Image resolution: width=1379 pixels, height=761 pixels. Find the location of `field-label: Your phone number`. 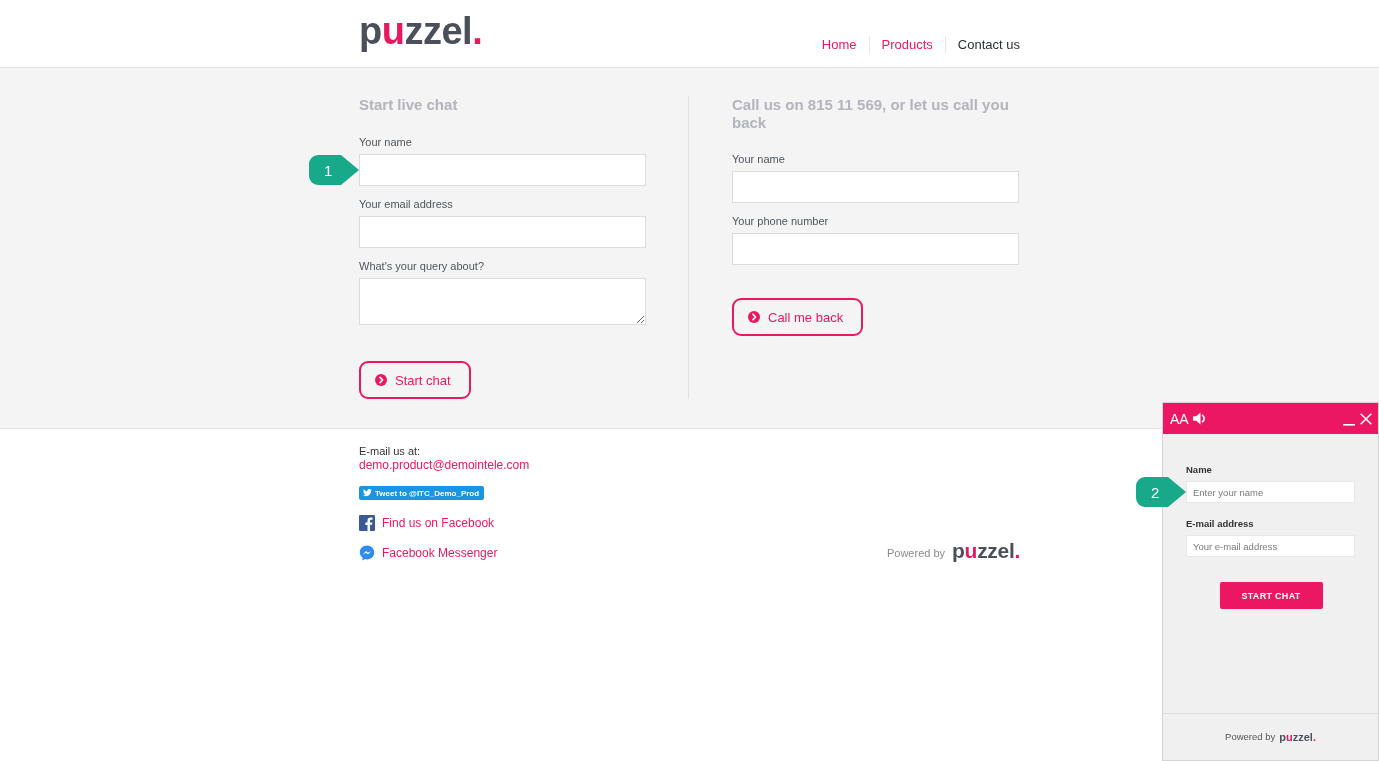

field-label: Your phone number is located at coordinates (781, 221).